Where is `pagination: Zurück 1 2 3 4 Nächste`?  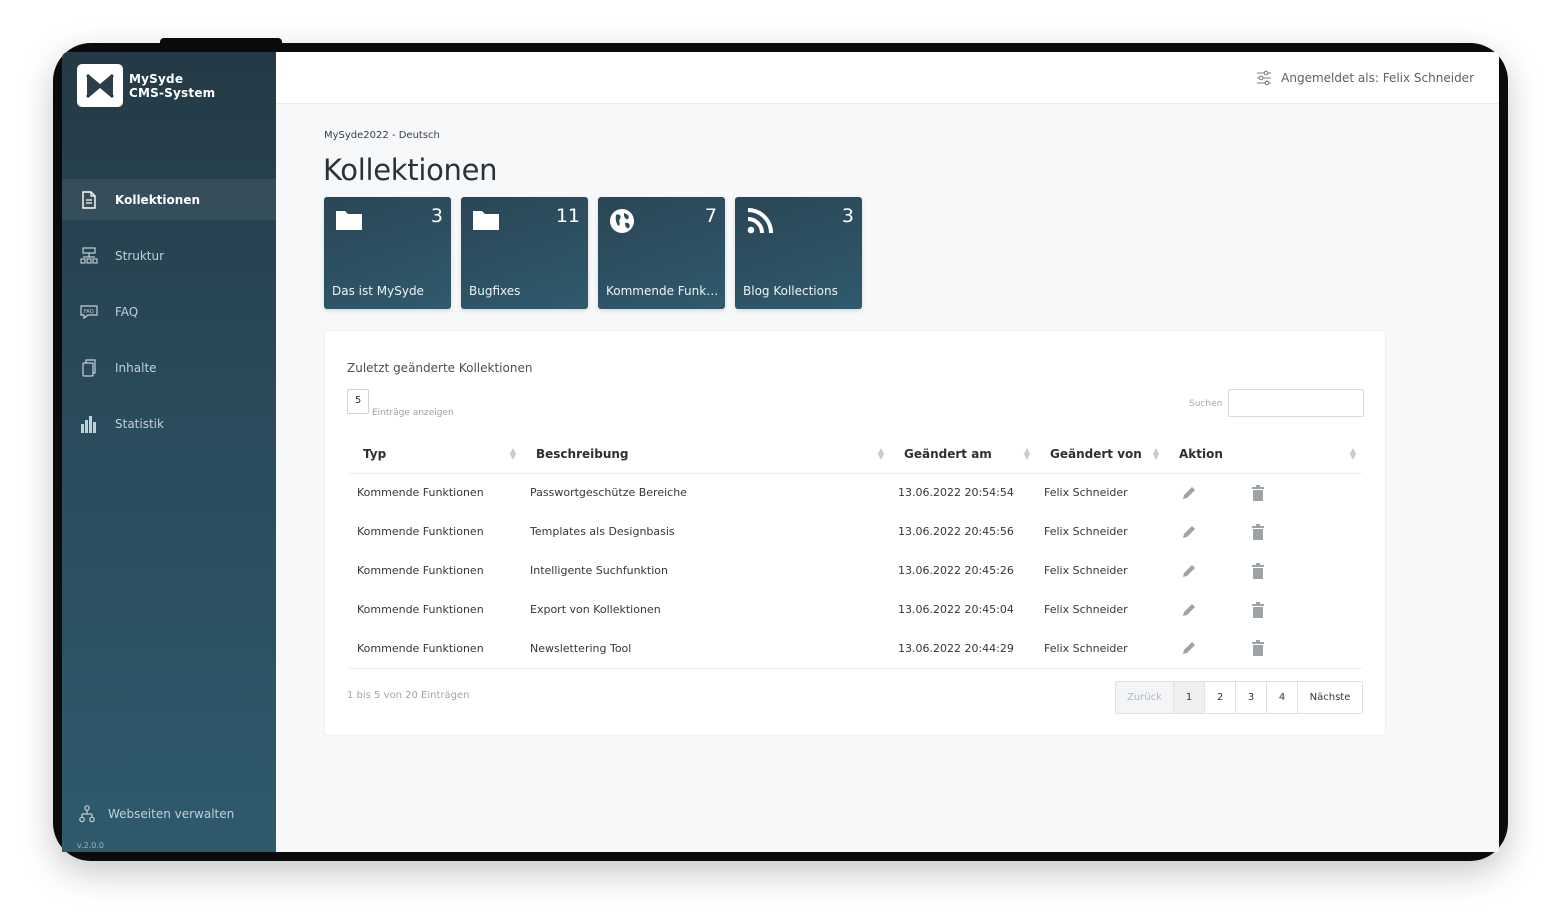 pagination: Zurück 1 2 3 4 Nächste is located at coordinates (1239, 697).